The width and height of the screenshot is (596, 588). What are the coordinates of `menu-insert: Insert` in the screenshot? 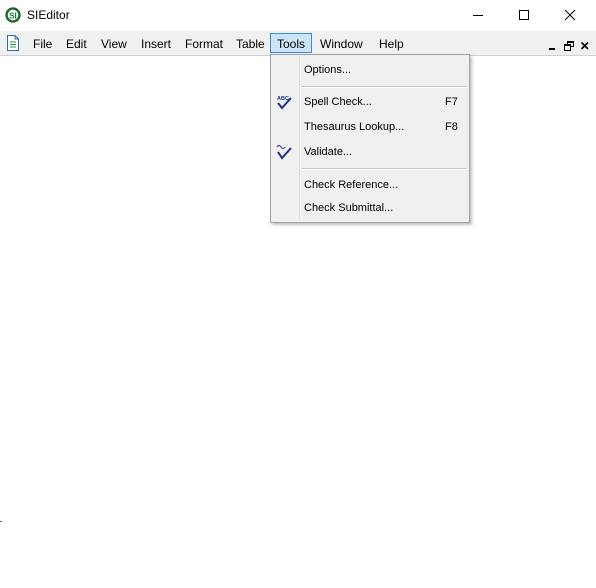 It's located at (156, 43).